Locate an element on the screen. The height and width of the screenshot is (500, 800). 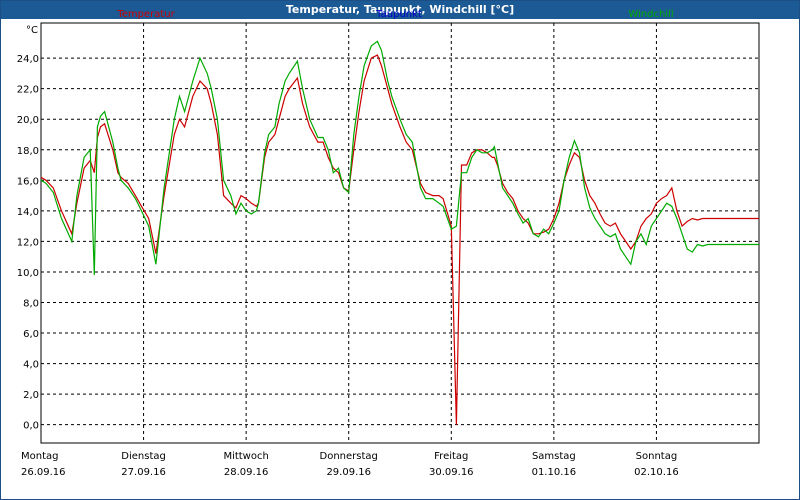
x-tick-date: 28.09.16 is located at coordinates (246, 472).